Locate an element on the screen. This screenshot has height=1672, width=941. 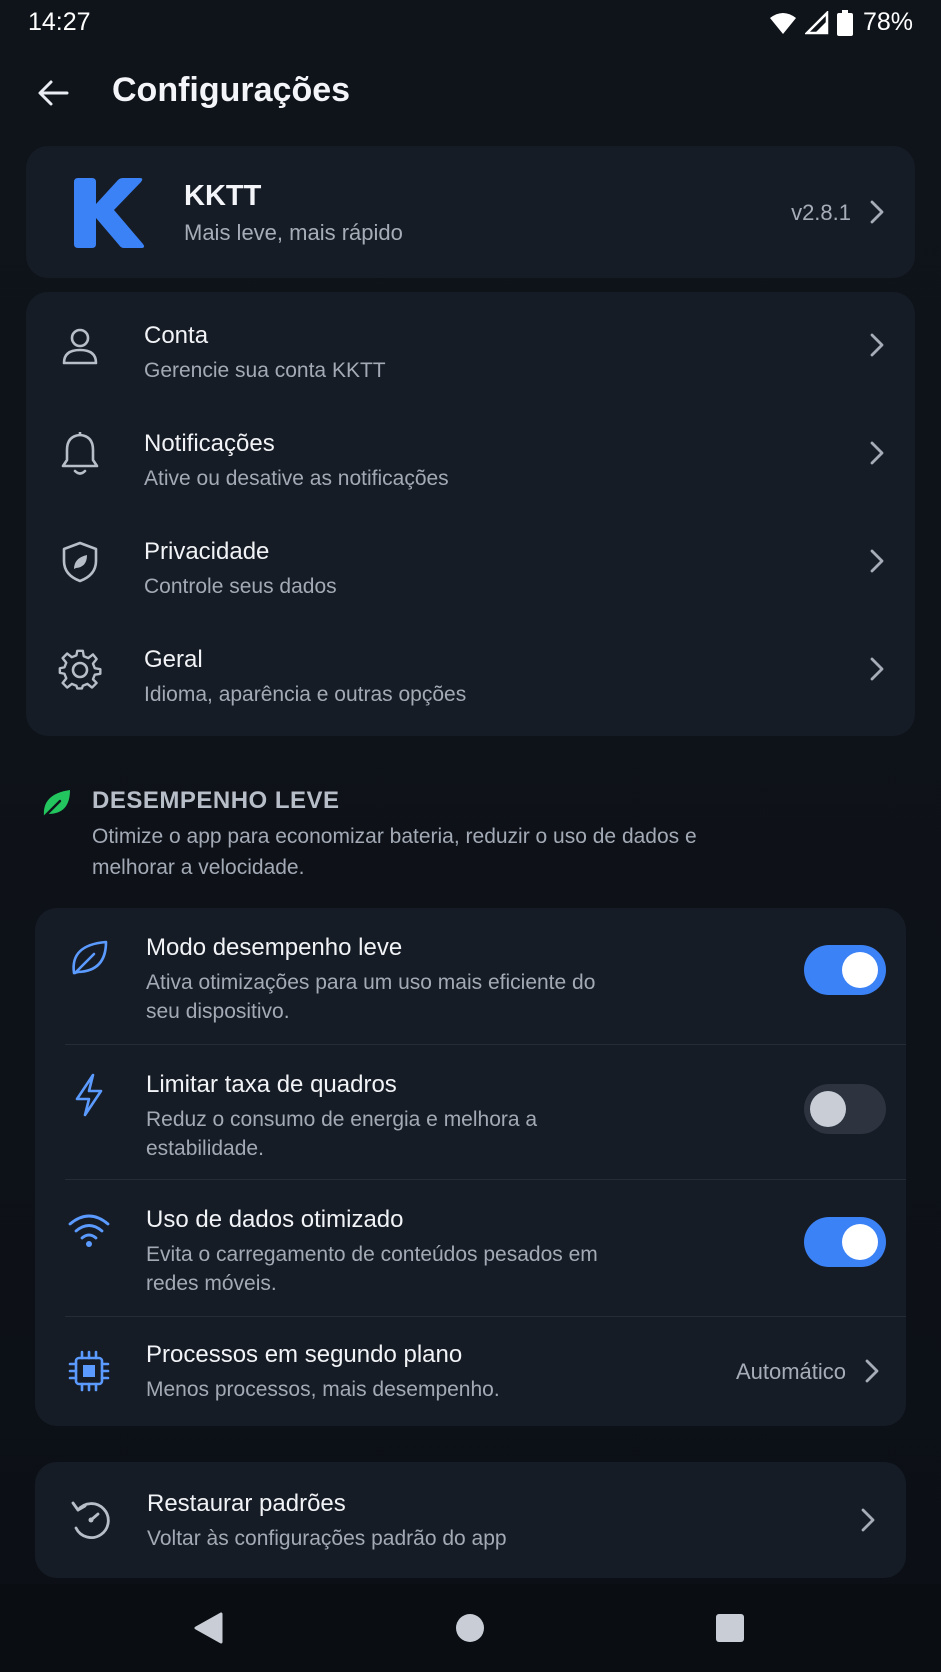
light-mode-toggle is located at coordinates (845, 970).